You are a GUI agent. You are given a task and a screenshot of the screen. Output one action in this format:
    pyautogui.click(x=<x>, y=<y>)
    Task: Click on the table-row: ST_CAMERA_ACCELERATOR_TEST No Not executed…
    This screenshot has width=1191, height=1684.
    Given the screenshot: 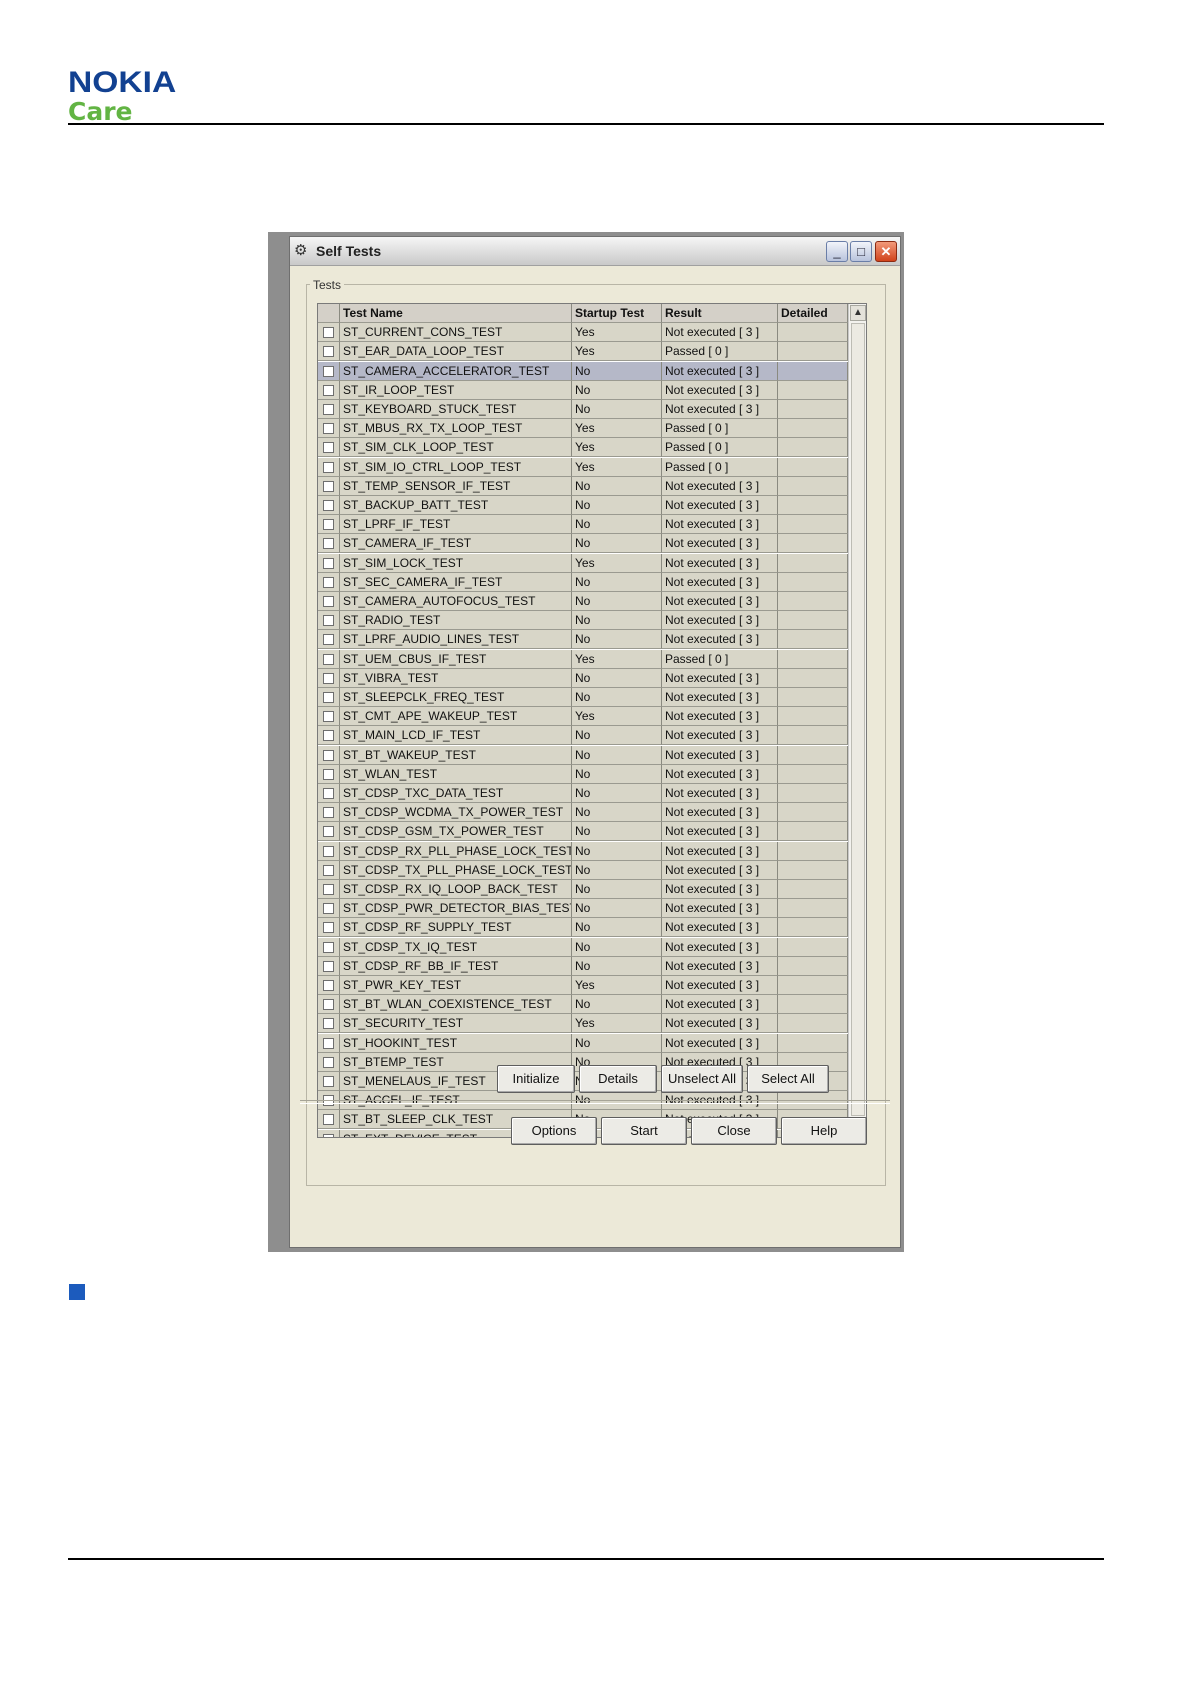 What is the action you would take?
    pyautogui.click(x=583, y=371)
    